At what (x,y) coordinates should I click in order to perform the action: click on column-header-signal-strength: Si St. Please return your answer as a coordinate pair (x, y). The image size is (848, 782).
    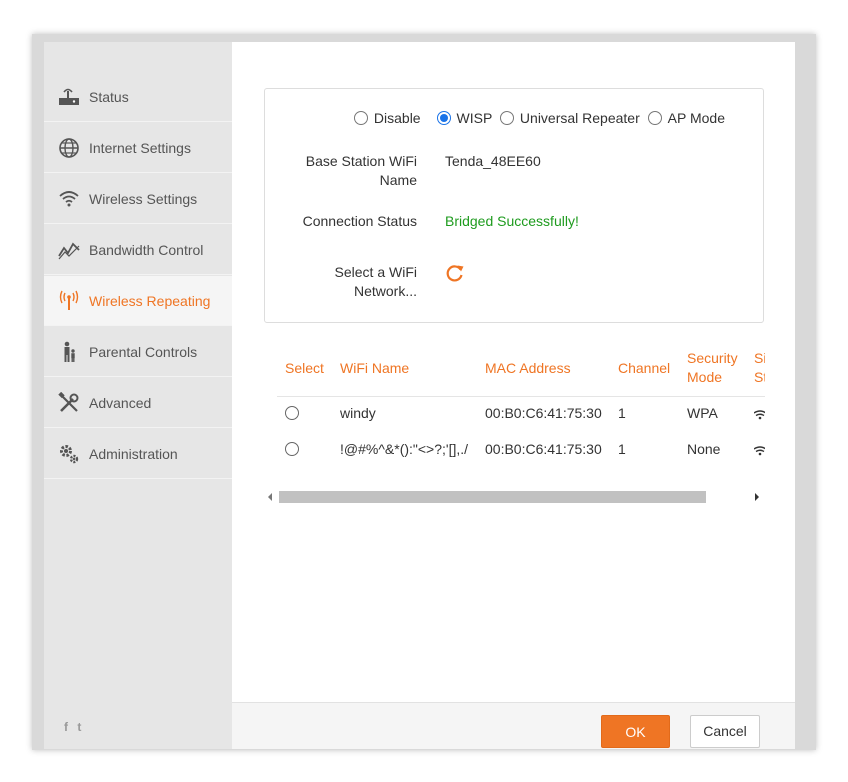
    Looking at the image, I should click on (759, 367).